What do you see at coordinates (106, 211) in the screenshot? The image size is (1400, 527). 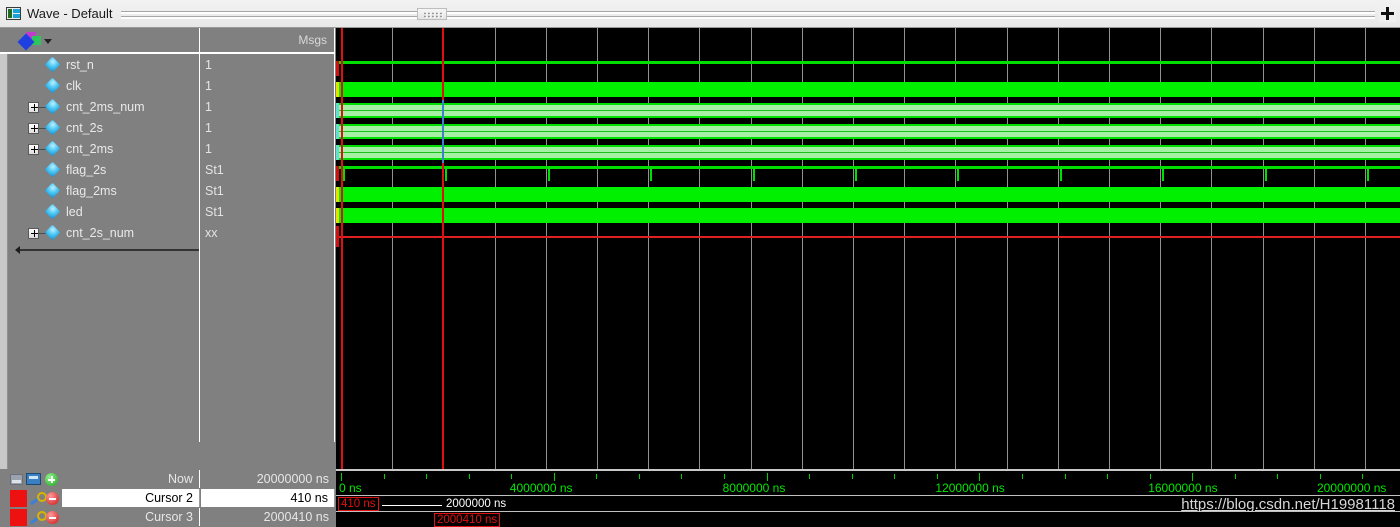 I see `signal-row: led` at bounding box center [106, 211].